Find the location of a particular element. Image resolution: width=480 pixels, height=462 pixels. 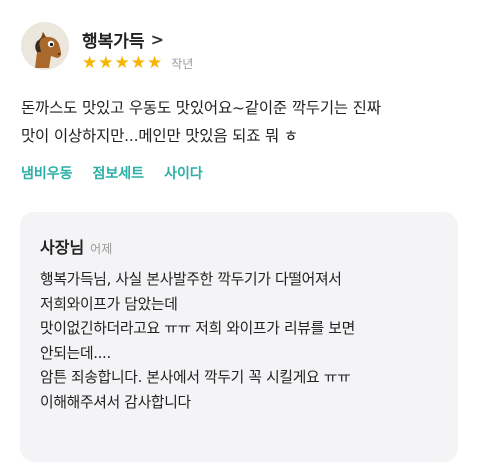

reply-author: 사장님 is located at coordinates (62, 247).